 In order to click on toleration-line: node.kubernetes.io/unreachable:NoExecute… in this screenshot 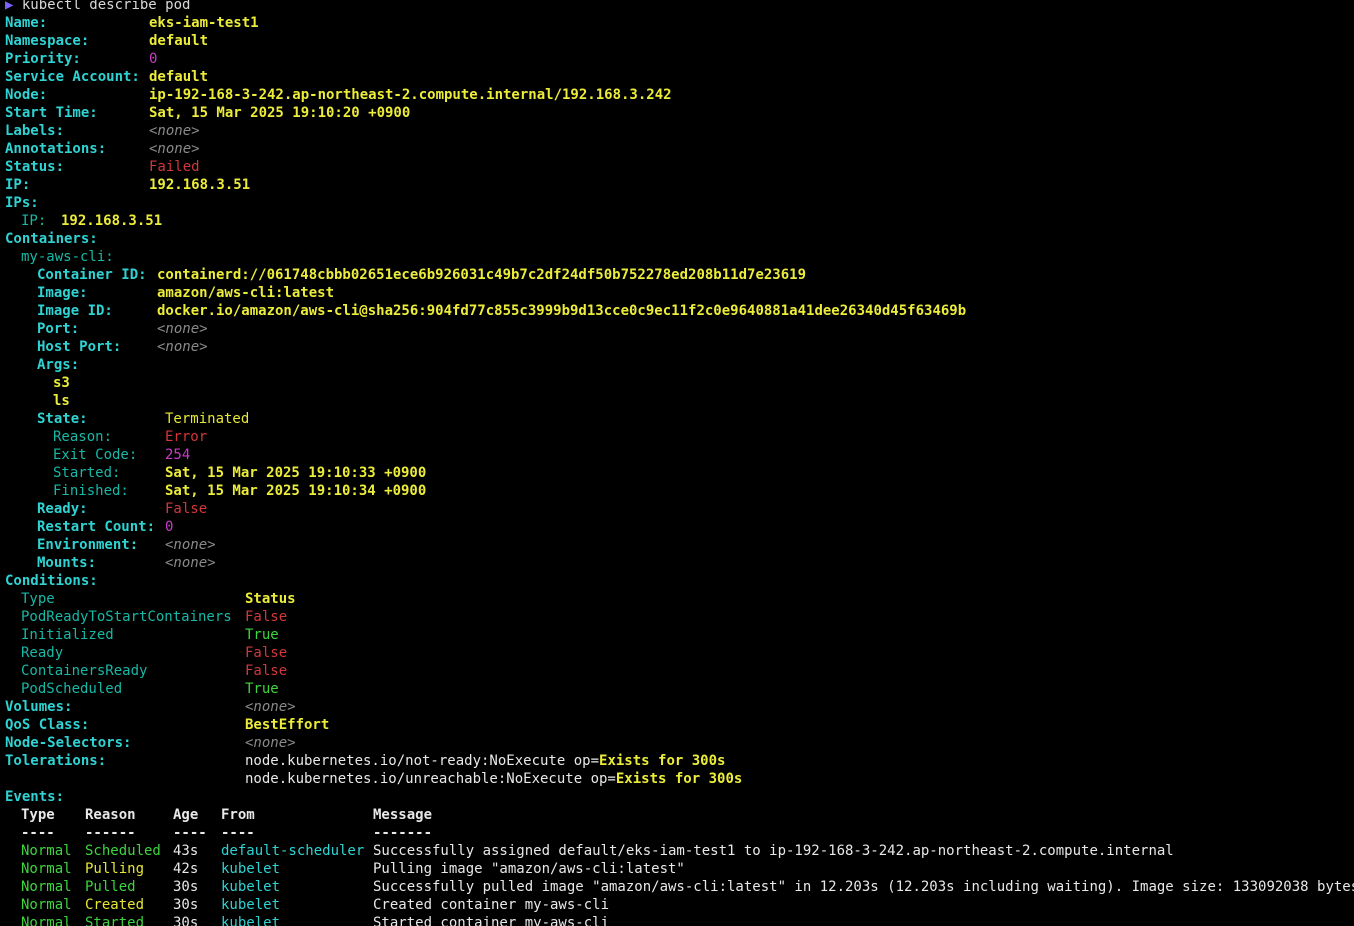, I will do `click(679, 779)`.